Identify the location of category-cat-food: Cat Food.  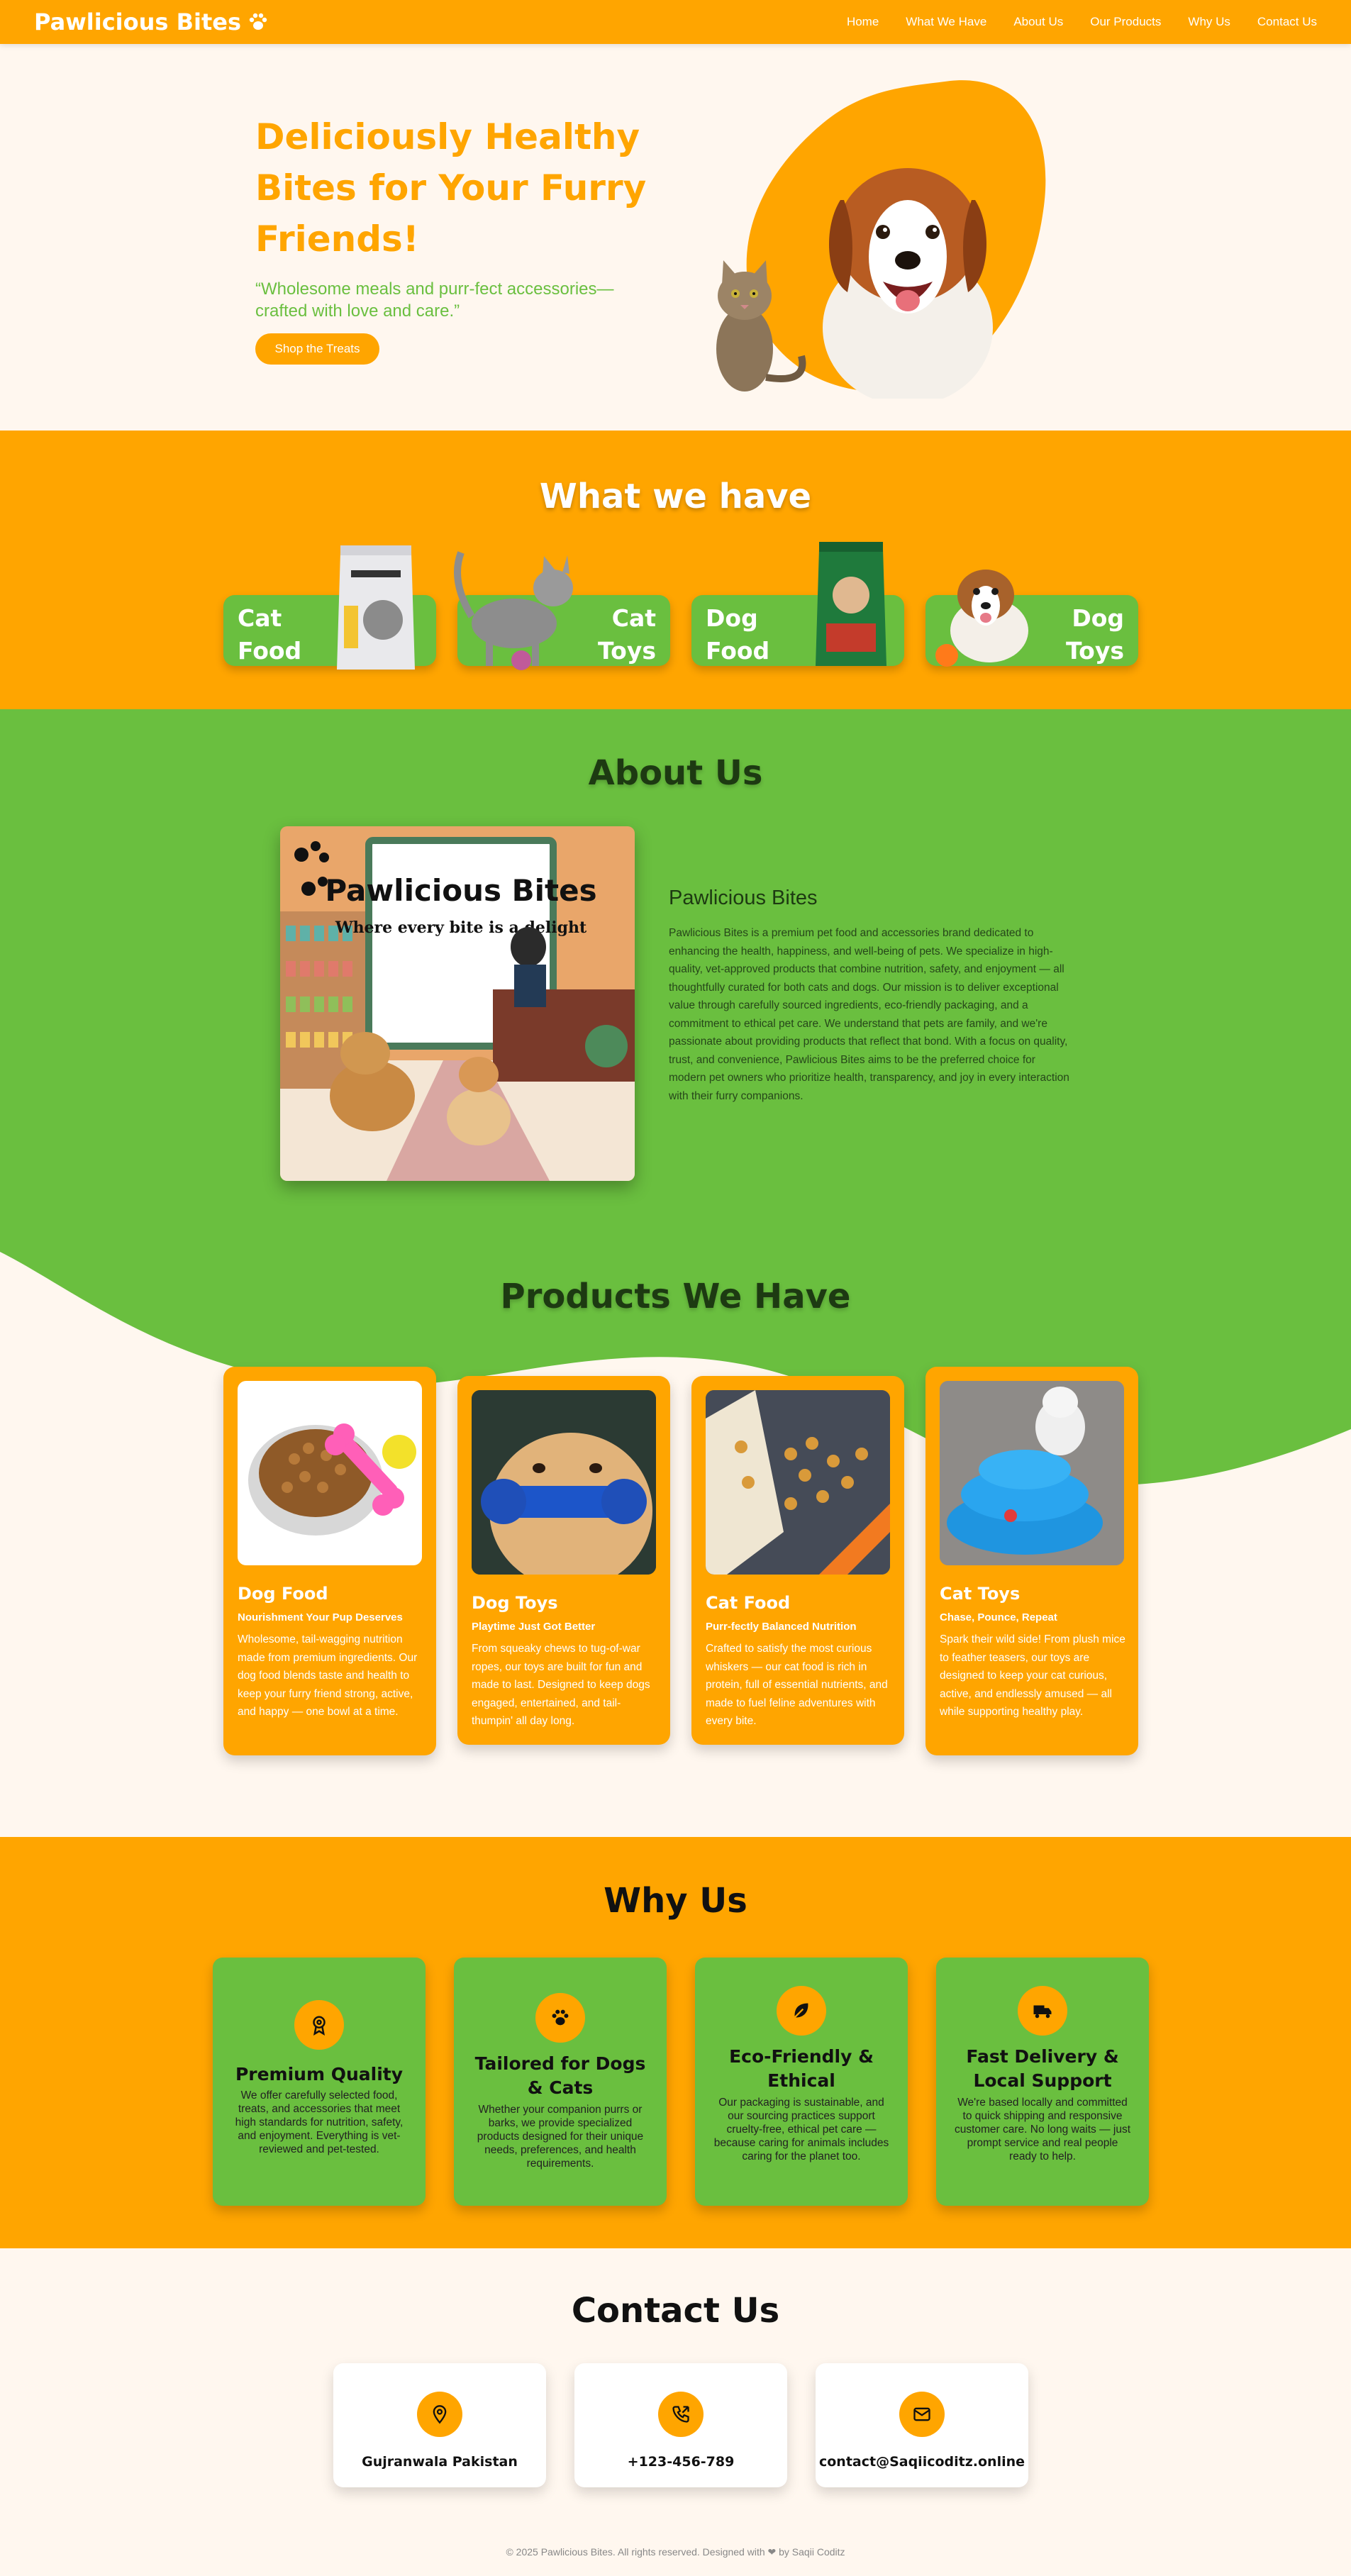
(329, 607).